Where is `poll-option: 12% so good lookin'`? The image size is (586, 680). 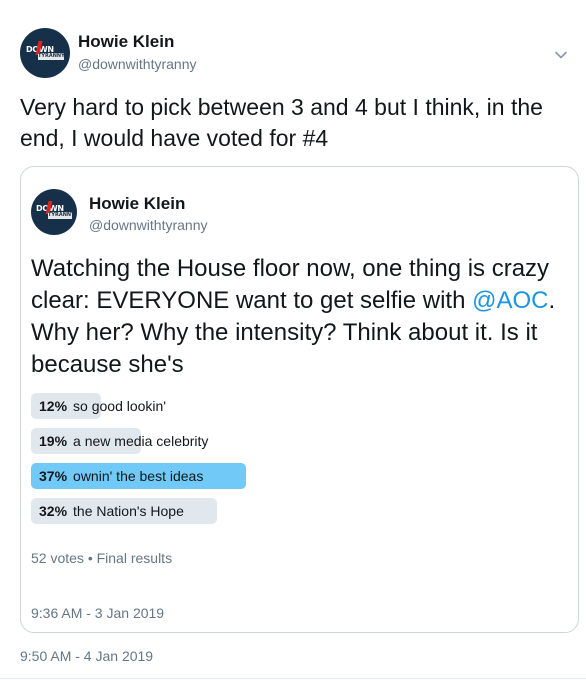 poll-option: 12% so good lookin' is located at coordinates (296, 406).